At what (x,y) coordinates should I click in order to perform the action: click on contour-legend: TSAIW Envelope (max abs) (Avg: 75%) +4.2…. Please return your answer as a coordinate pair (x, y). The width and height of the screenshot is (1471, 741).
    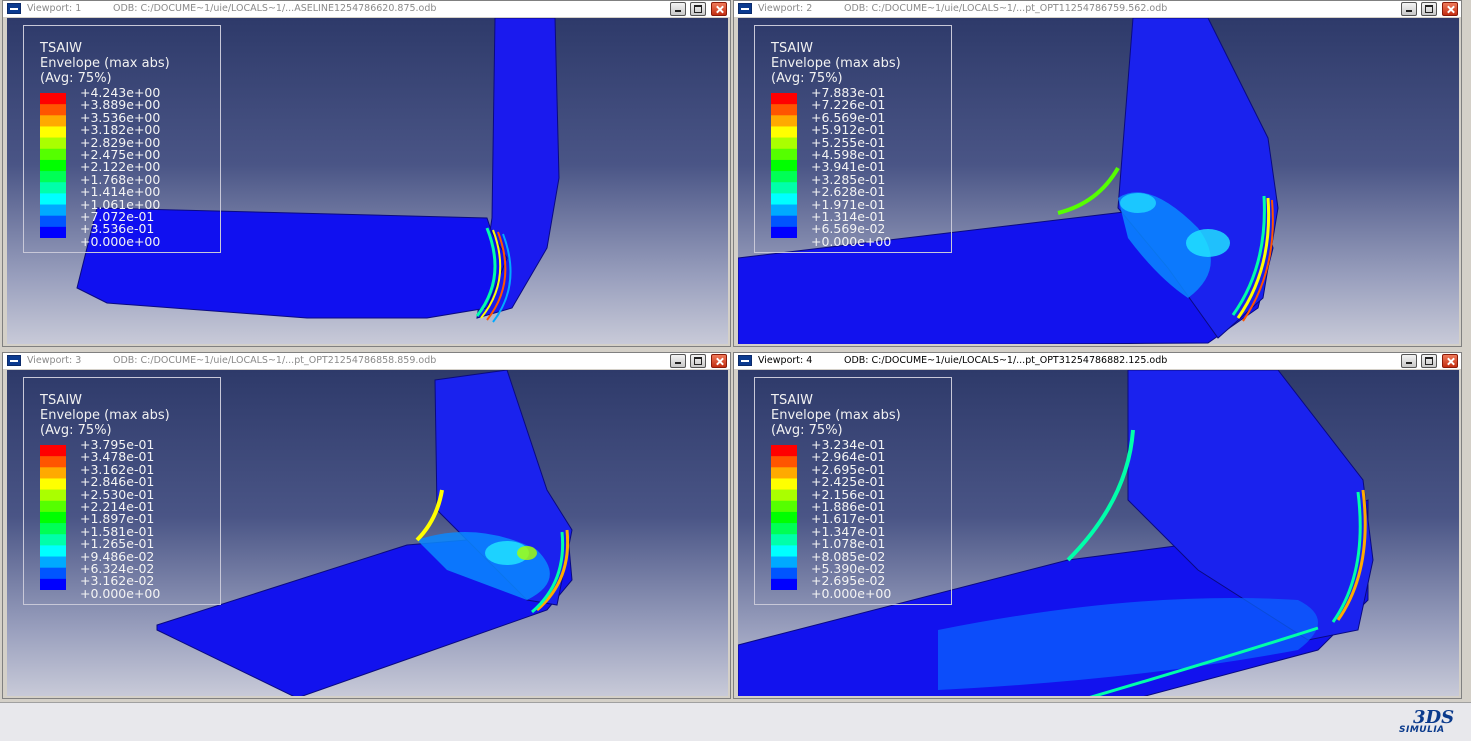
    Looking at the image, I should click on (122, 139).